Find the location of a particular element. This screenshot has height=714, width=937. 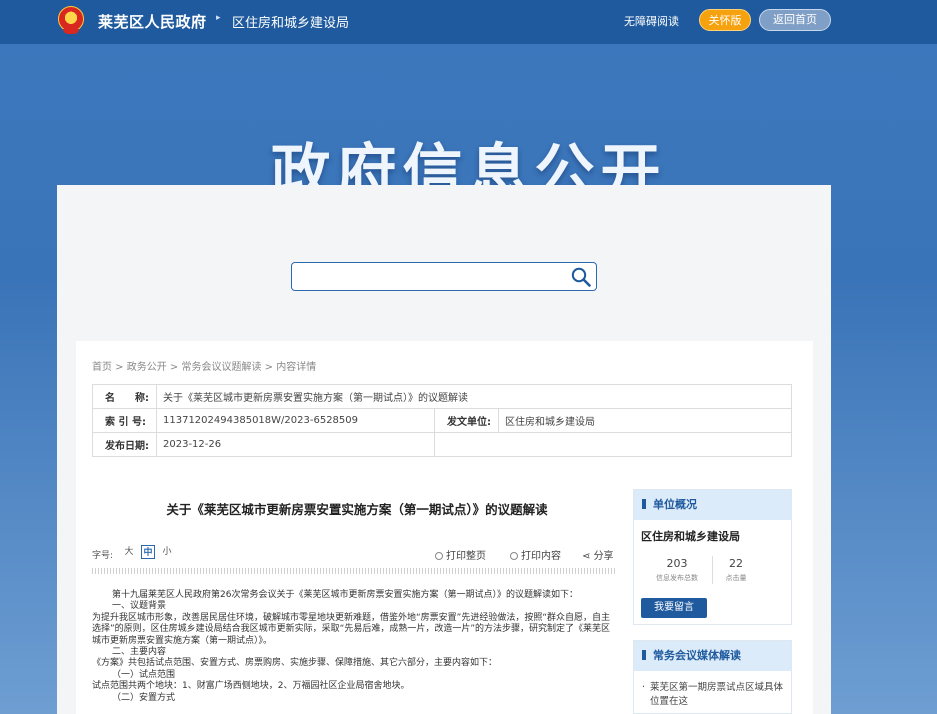

font-size-label: 字号: is located at coordinates (103, 556).